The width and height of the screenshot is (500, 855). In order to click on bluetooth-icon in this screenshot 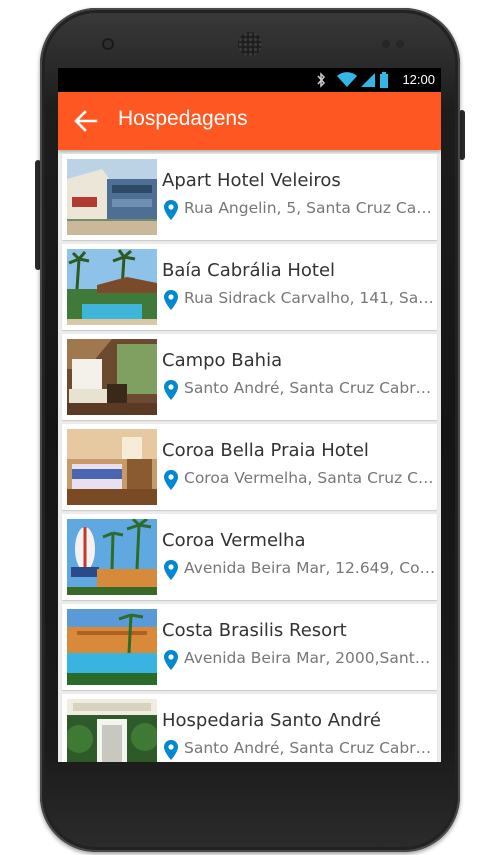, I will do `click(321, 80)`.